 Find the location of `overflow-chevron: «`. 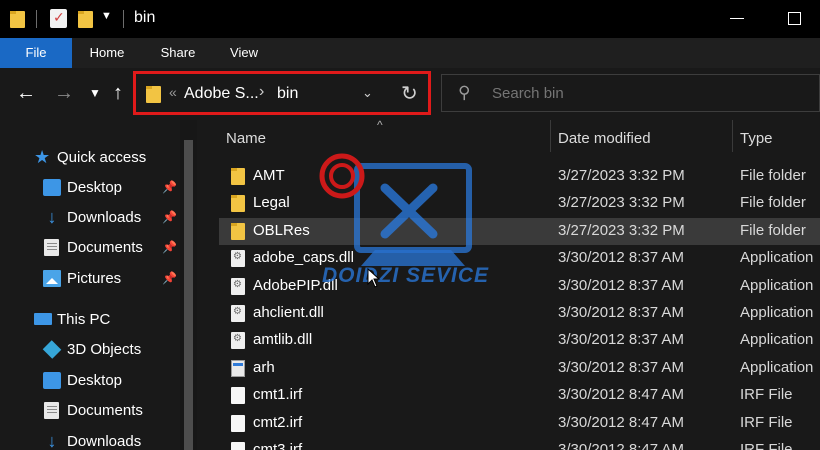

overflow-chevron: « is located at coordinates (173, 92).